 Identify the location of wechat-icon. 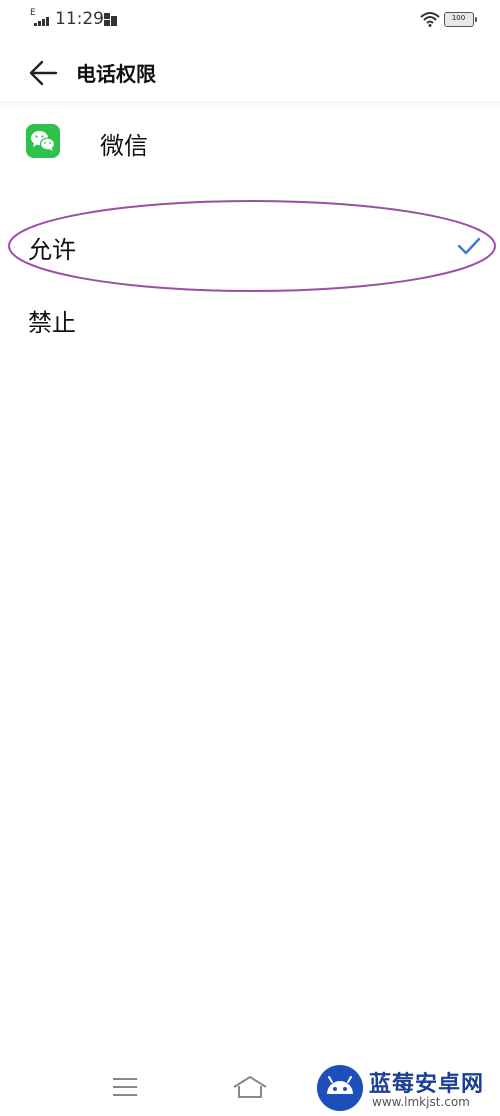
(43, 141).